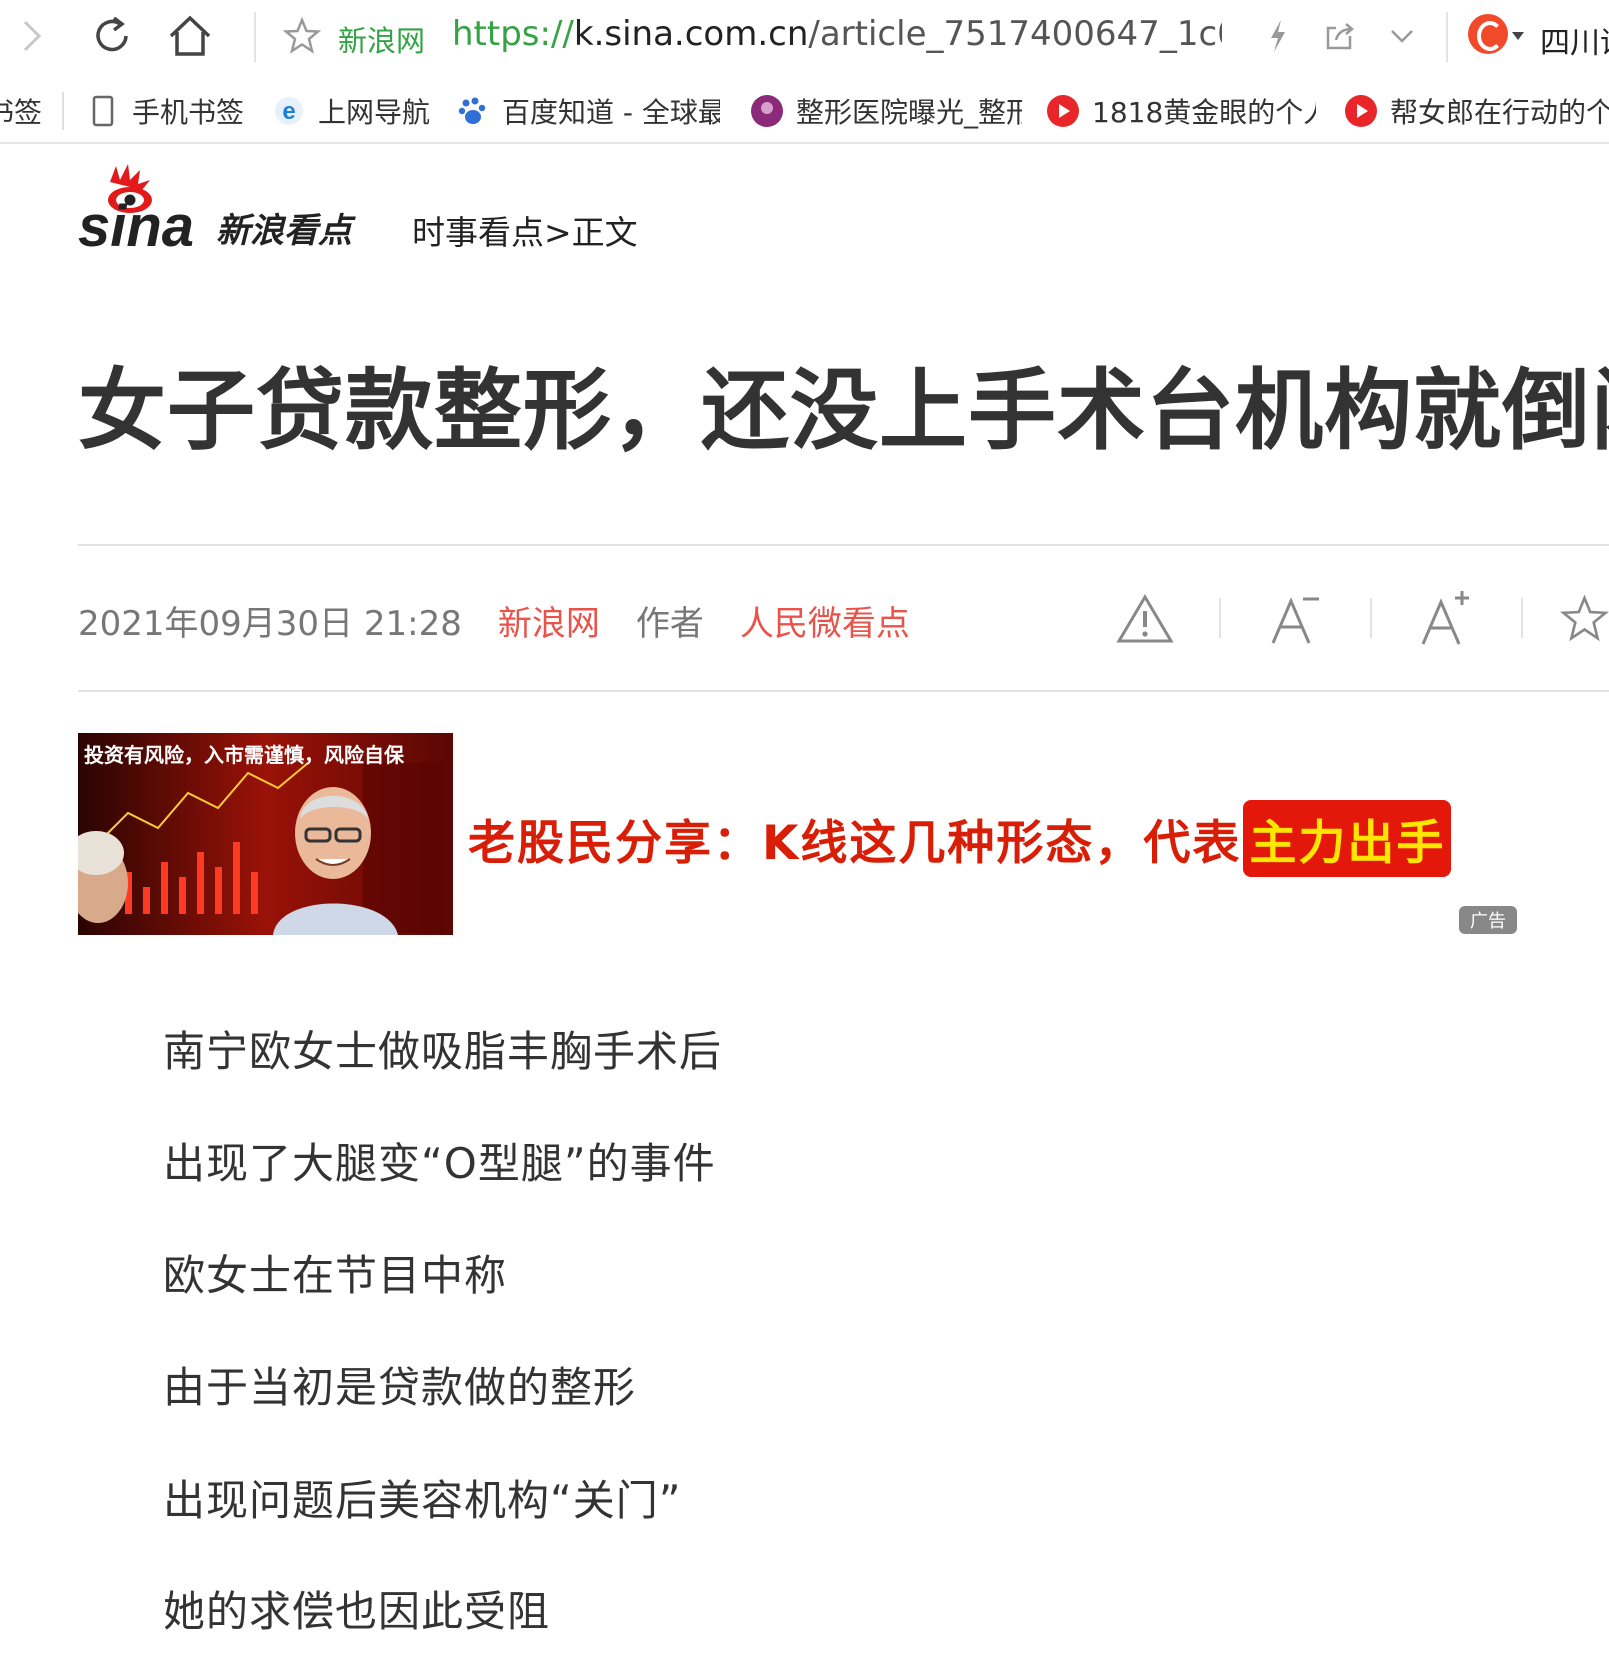 The image size is (1609, 1656). I want to click on forward-button, so click(32, 36).